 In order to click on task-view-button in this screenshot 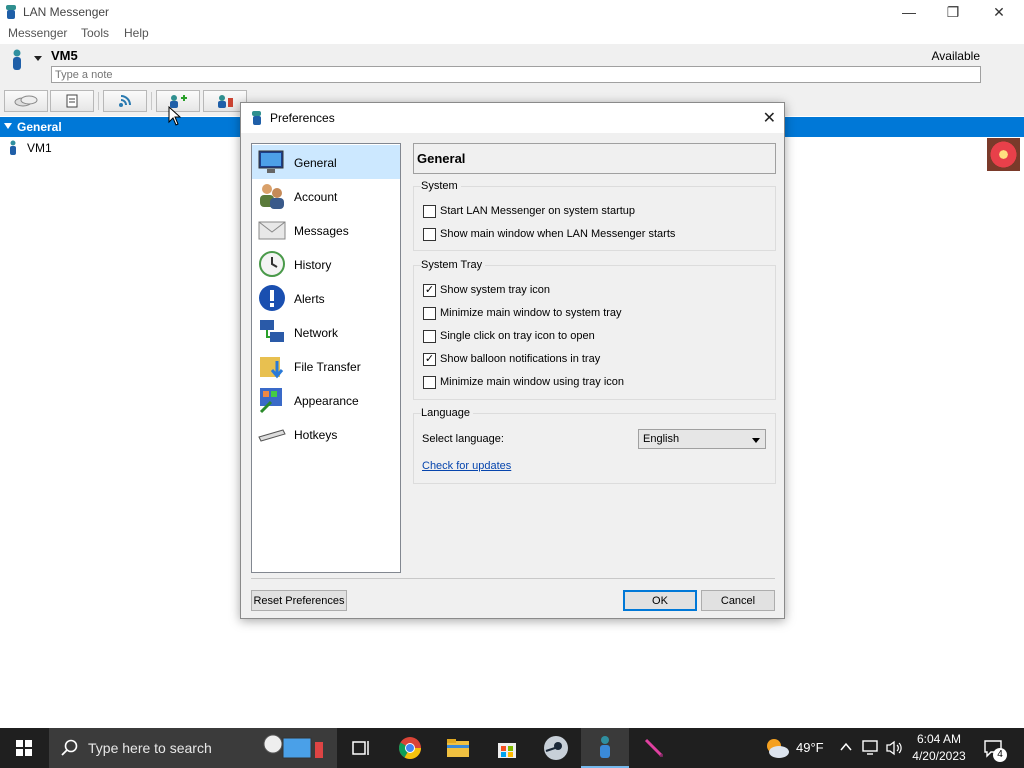, I will do `click(361, 748)`.